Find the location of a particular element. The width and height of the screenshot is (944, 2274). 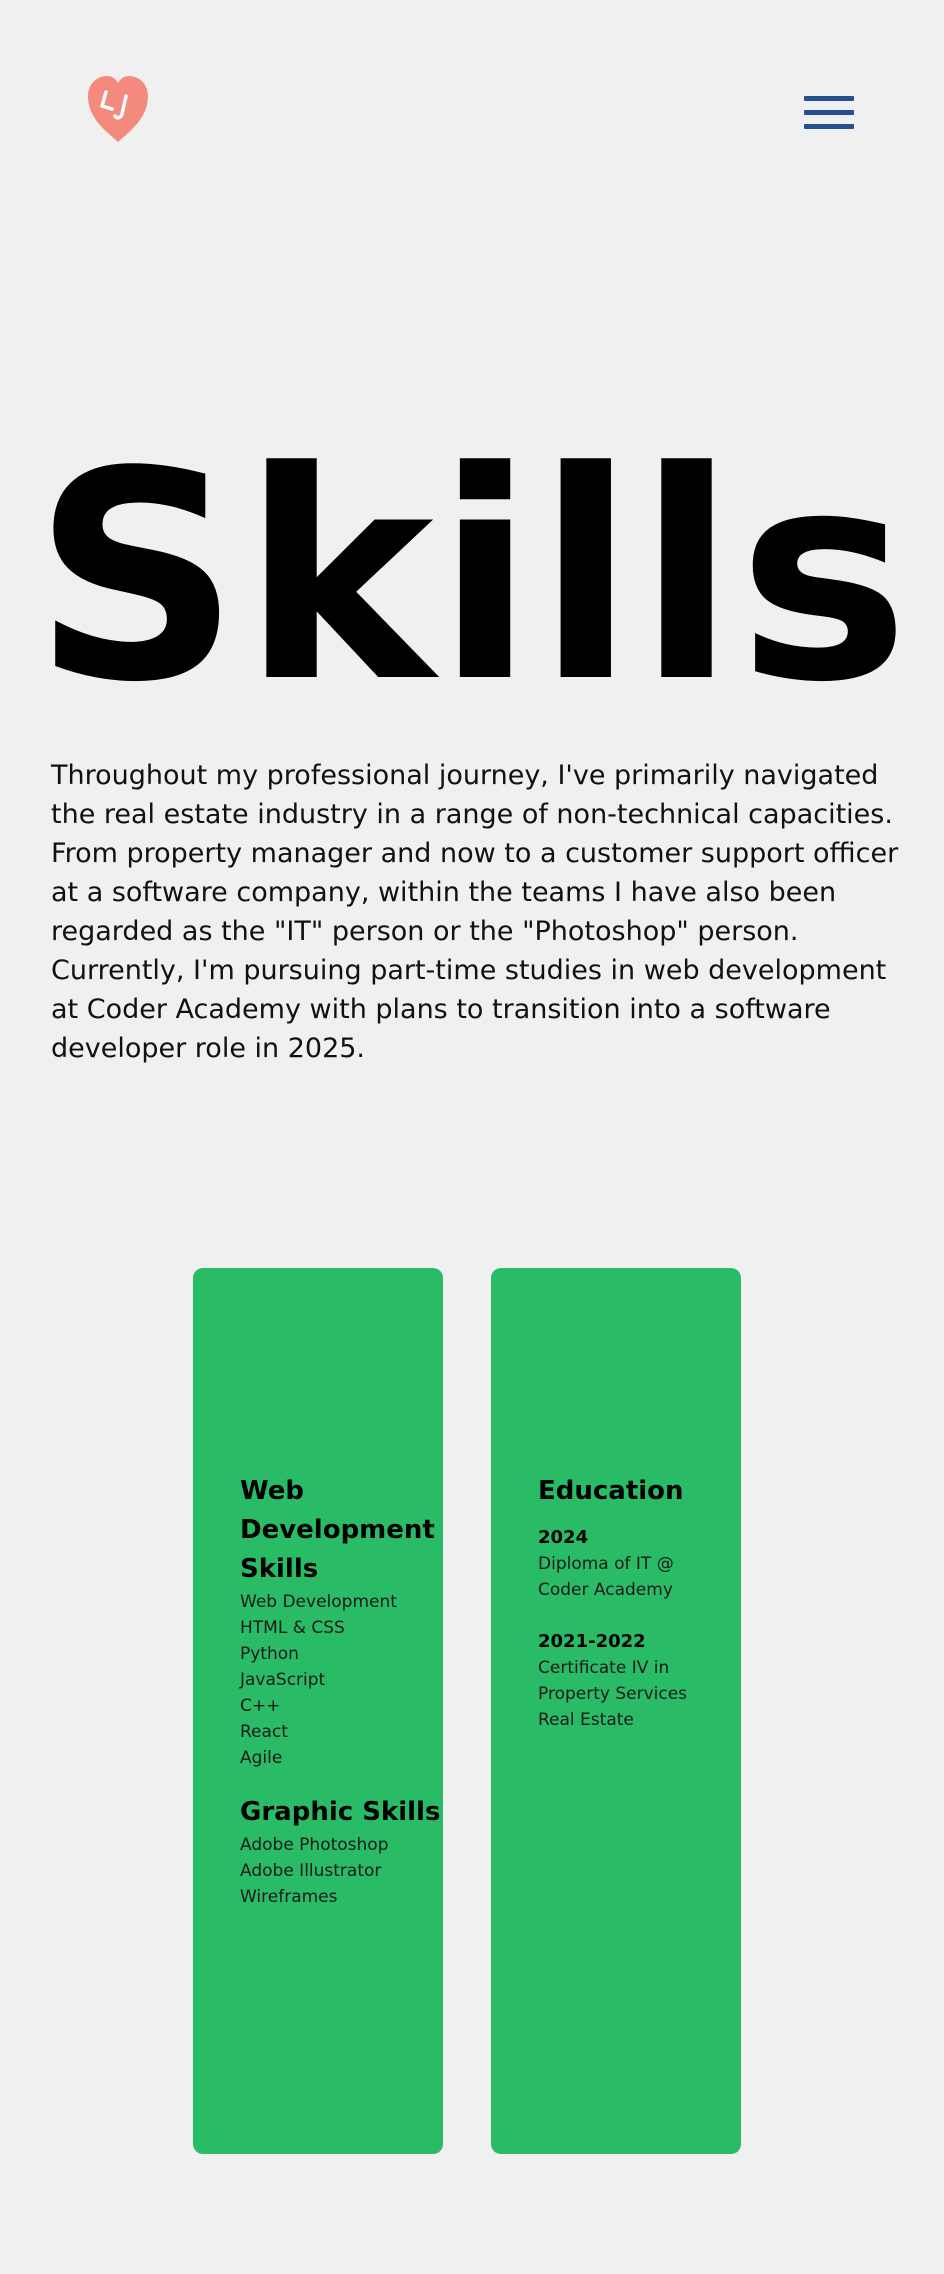

education-year: 2024 is located at coordinates (563, 1537).